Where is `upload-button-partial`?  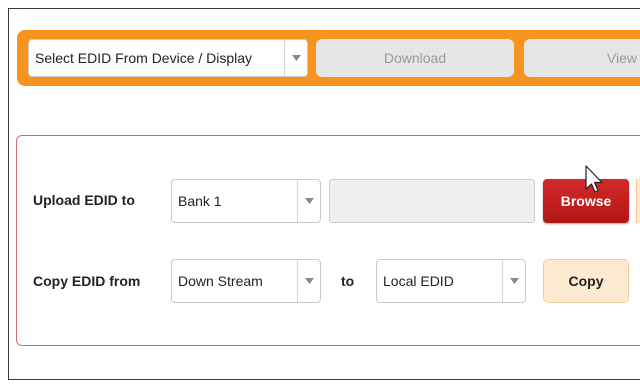
upload-button-partial is located at coordinates (638, 201).